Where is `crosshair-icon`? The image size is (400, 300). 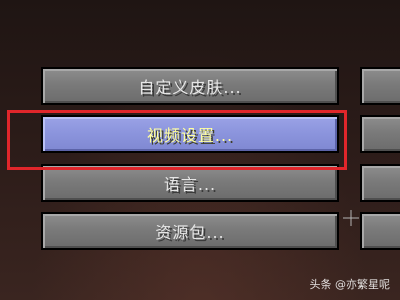
crosshair-icon is located at coordinates (351, 218).